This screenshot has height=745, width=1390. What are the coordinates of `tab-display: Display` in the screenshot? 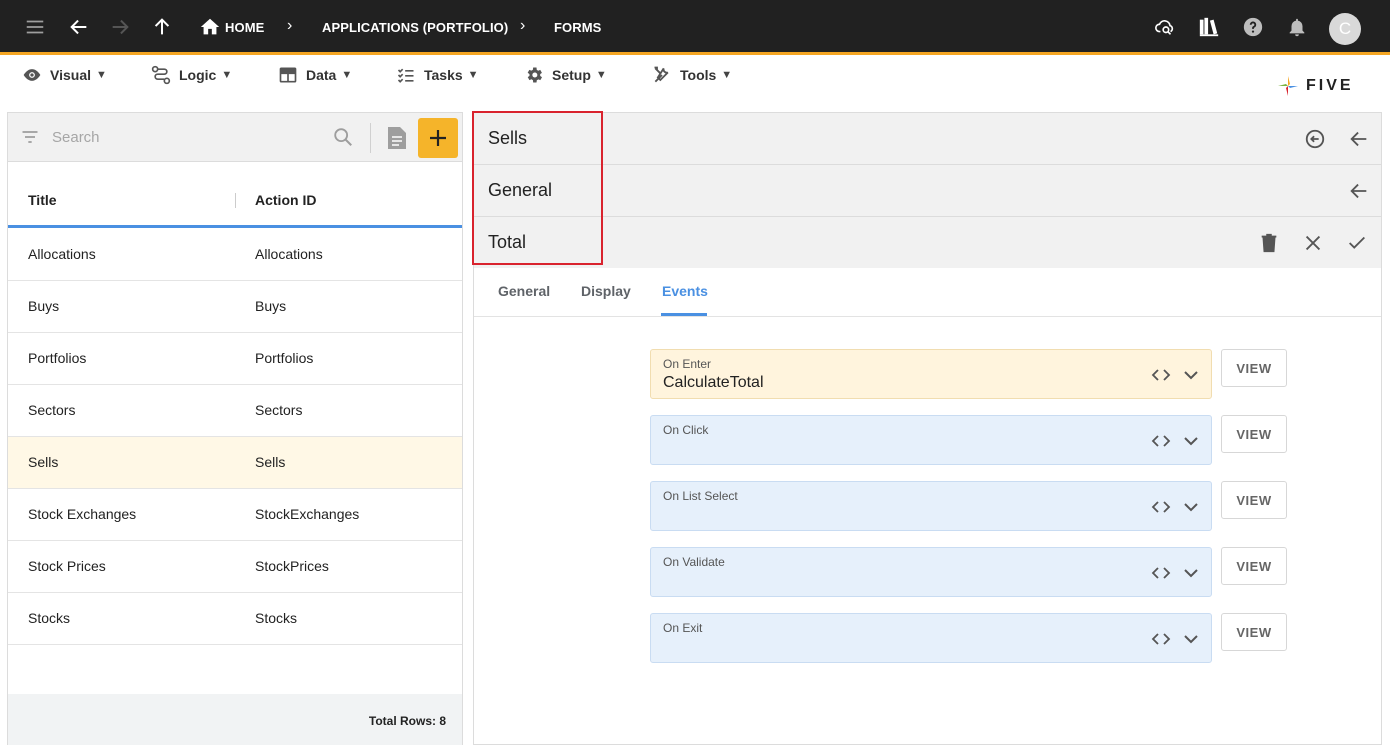 It's located at (606, 291).